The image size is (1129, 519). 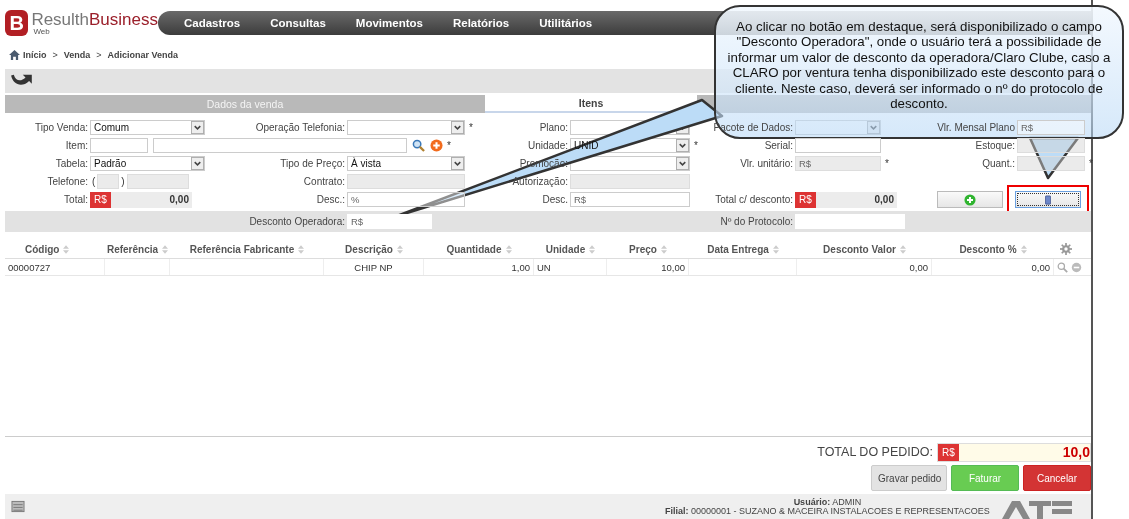 I want to click on add-icon, so click(x=436, y=145).